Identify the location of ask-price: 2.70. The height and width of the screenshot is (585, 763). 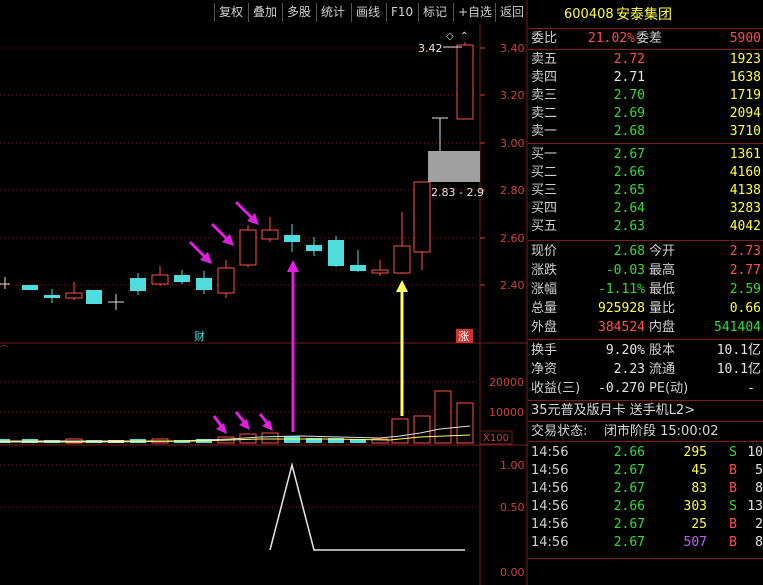
(629, 95).